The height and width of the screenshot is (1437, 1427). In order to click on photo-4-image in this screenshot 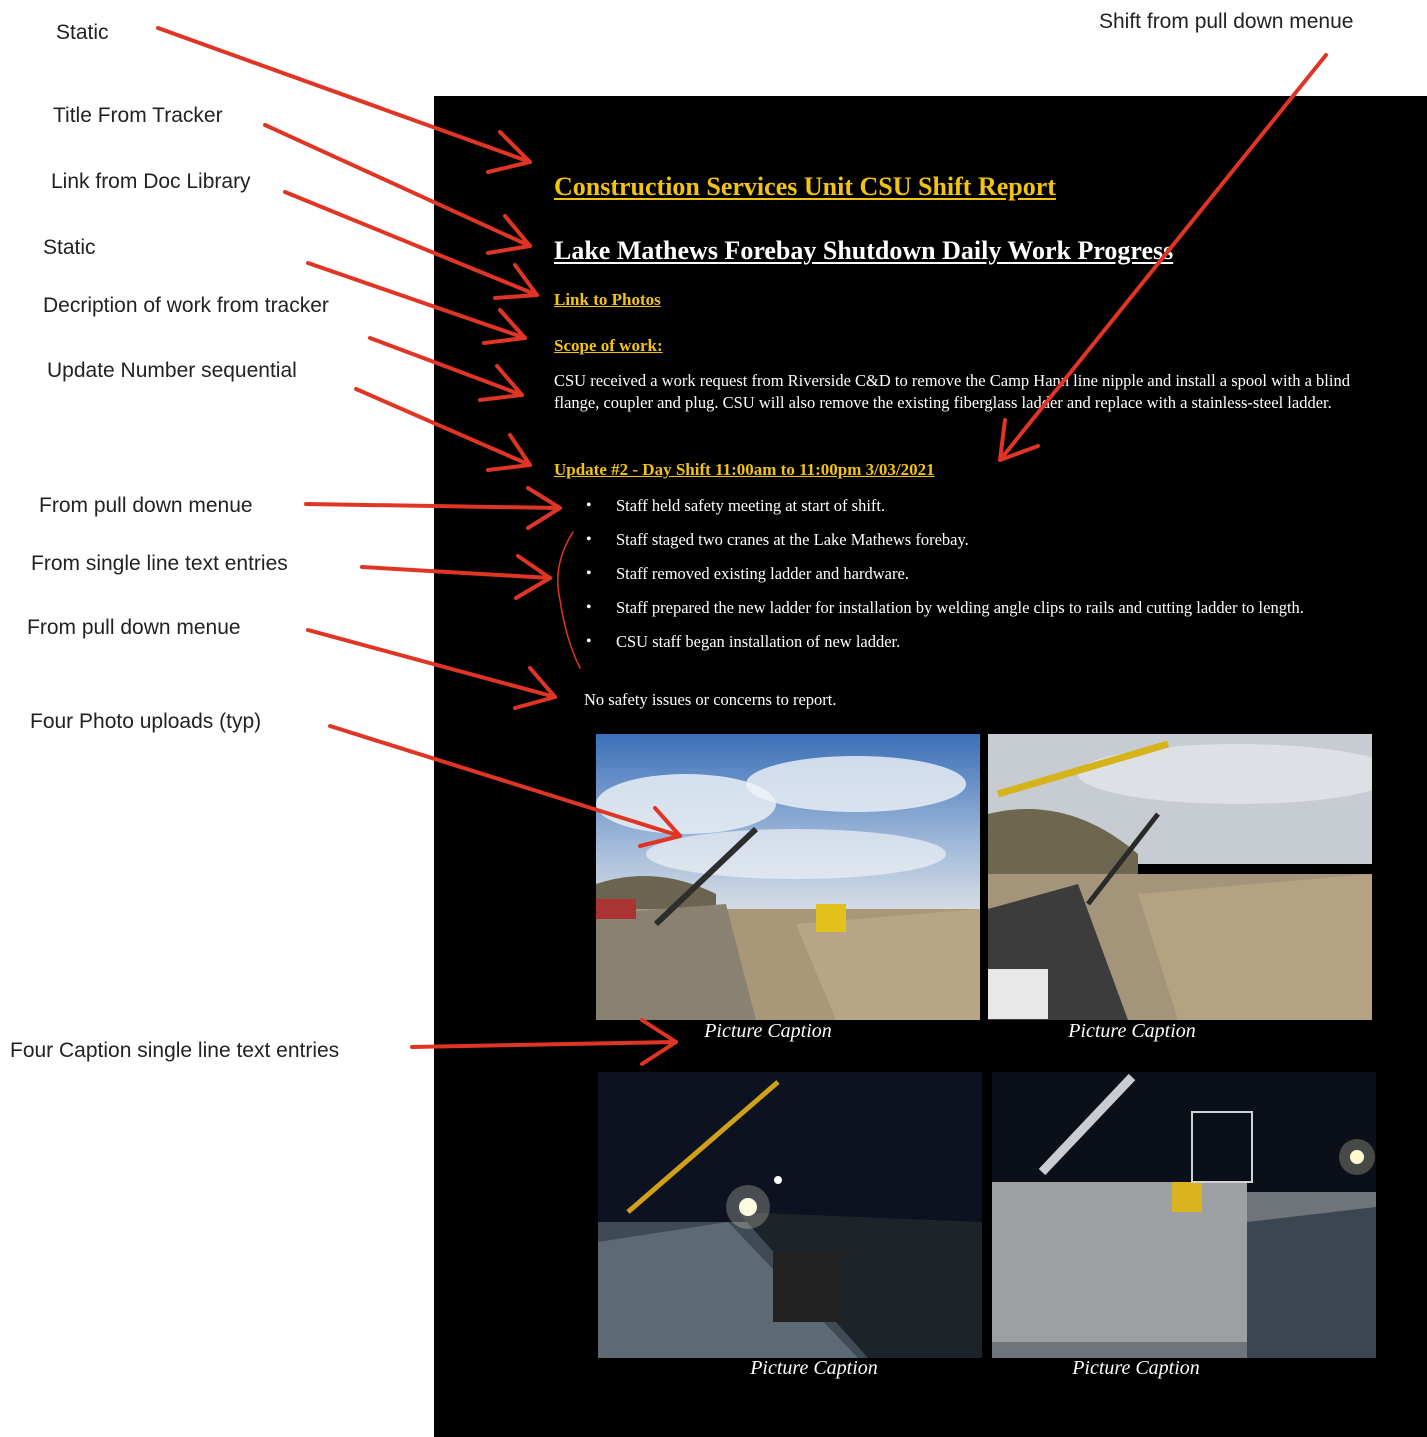, I will do `click(1184, 1215)`.